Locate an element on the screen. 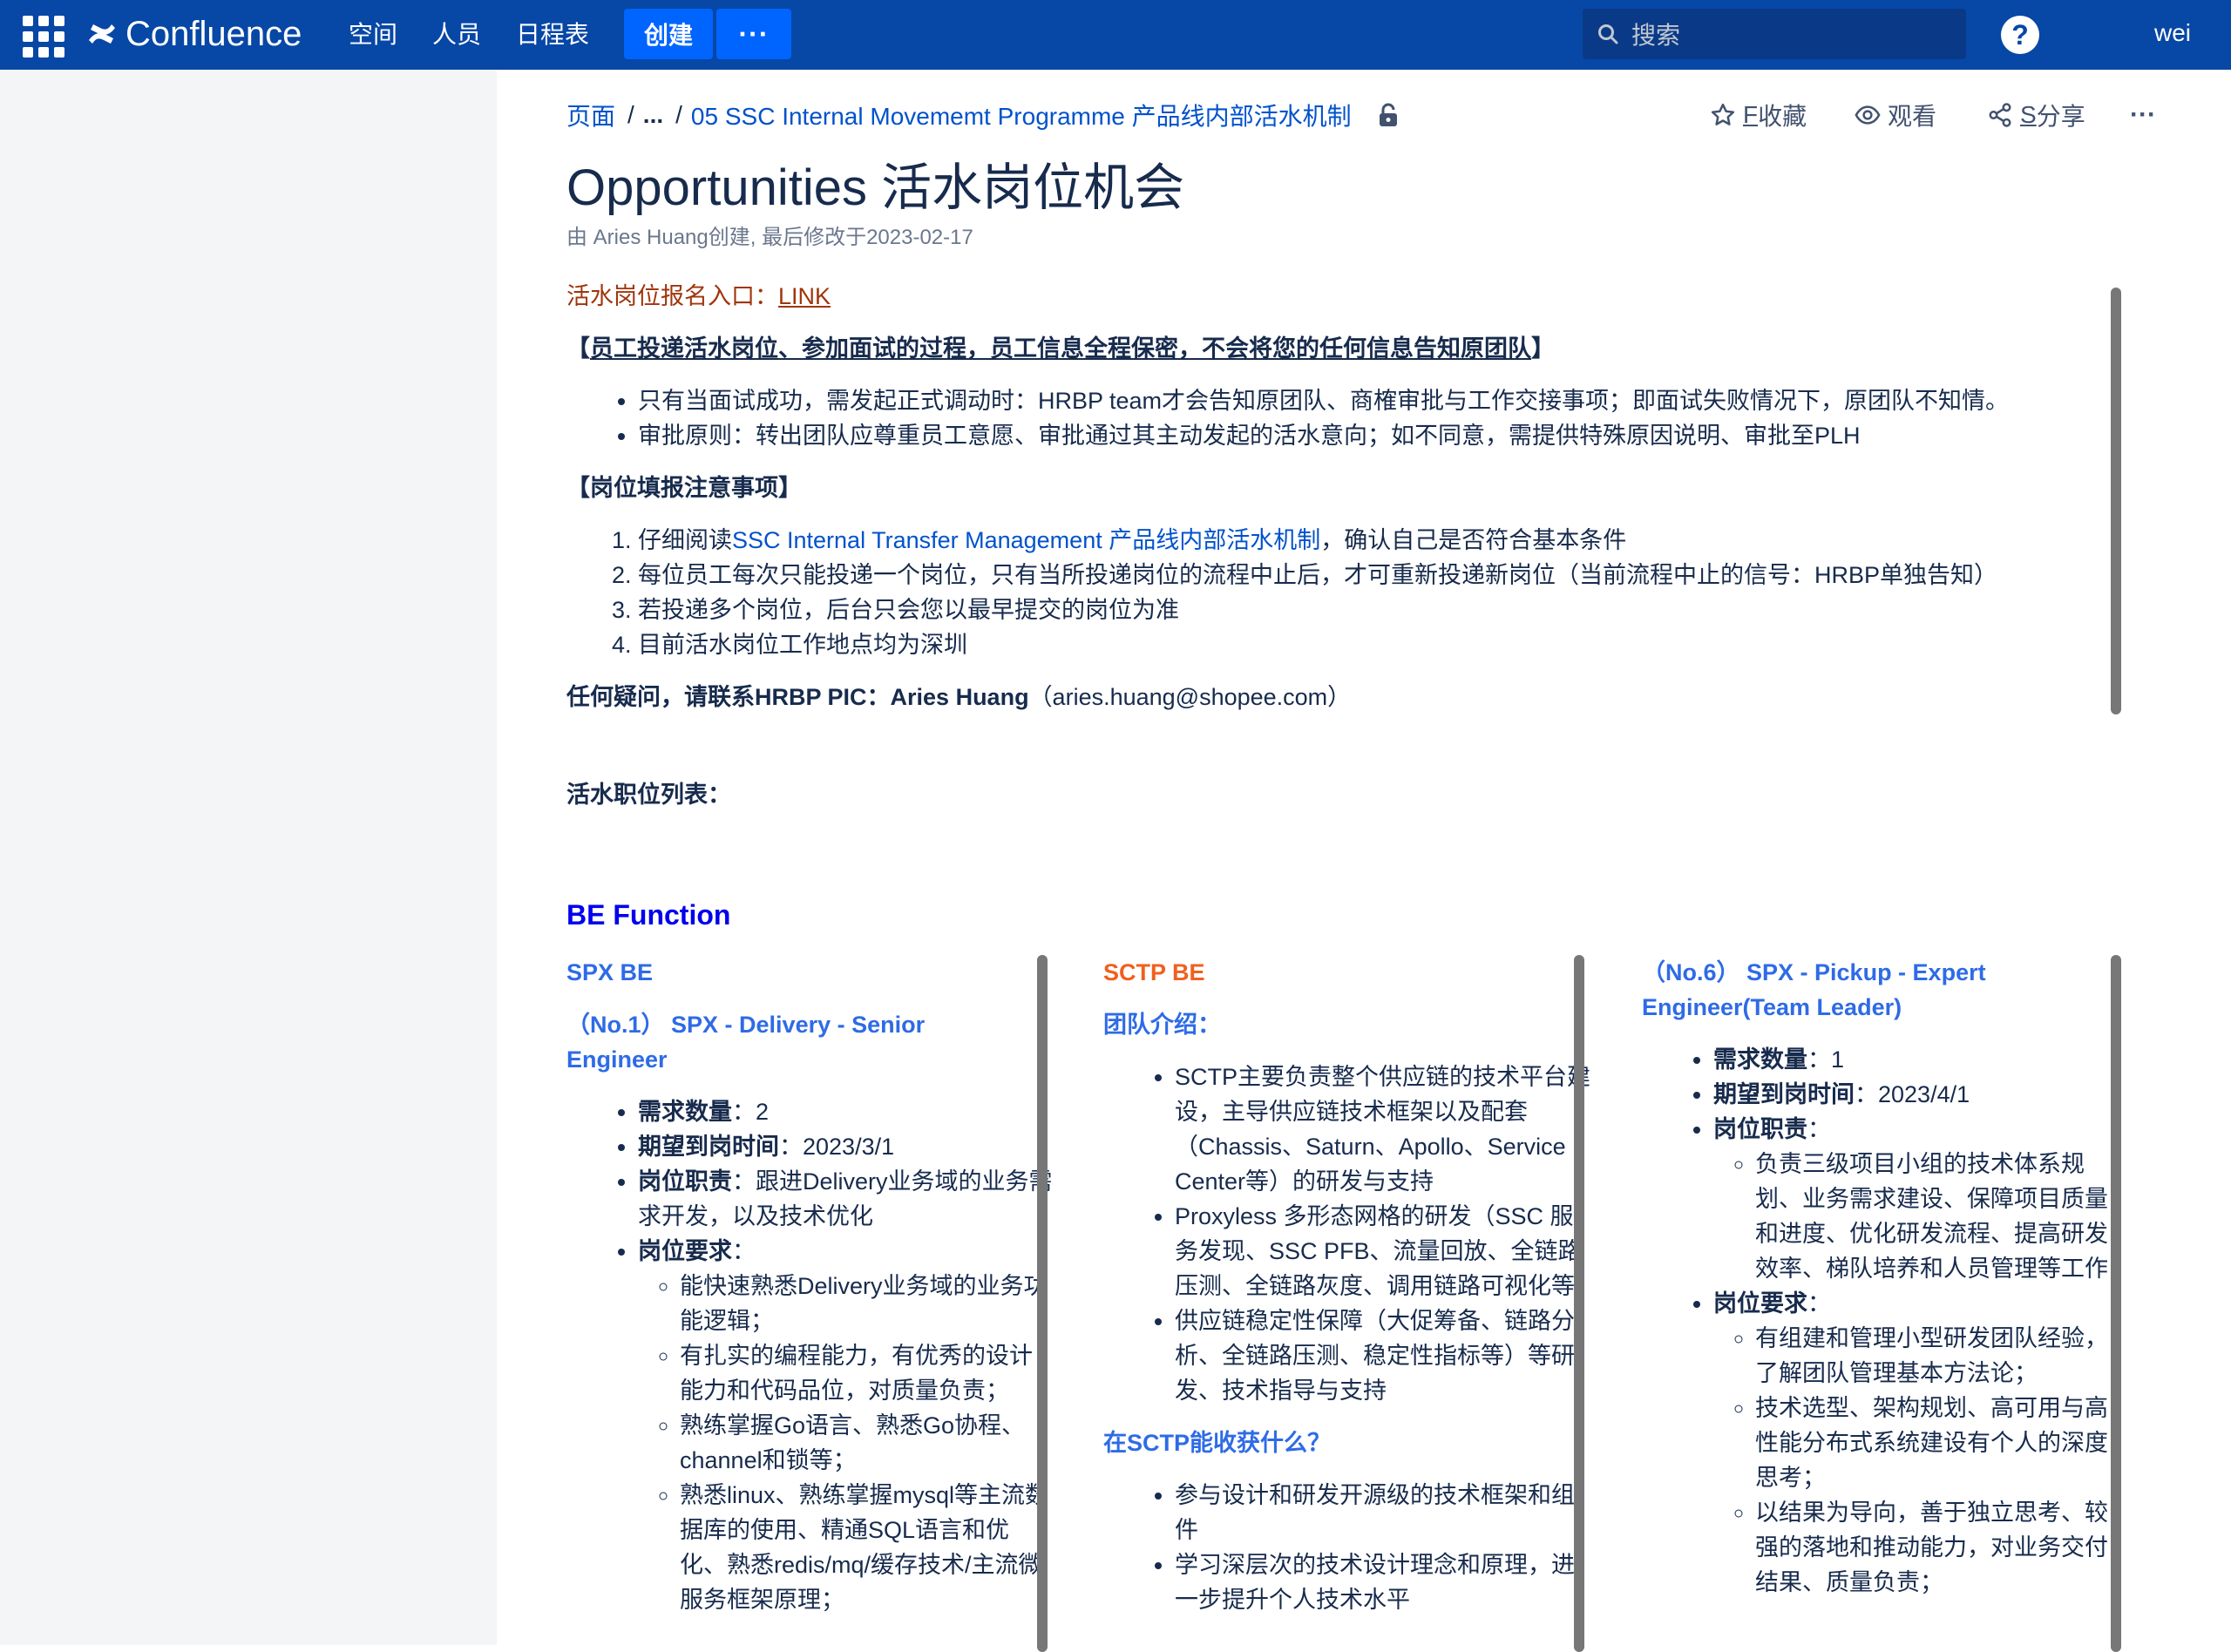 This screenshot has height=1652, width=2231. app-switcher-icon is located at coordinates (43, 37).